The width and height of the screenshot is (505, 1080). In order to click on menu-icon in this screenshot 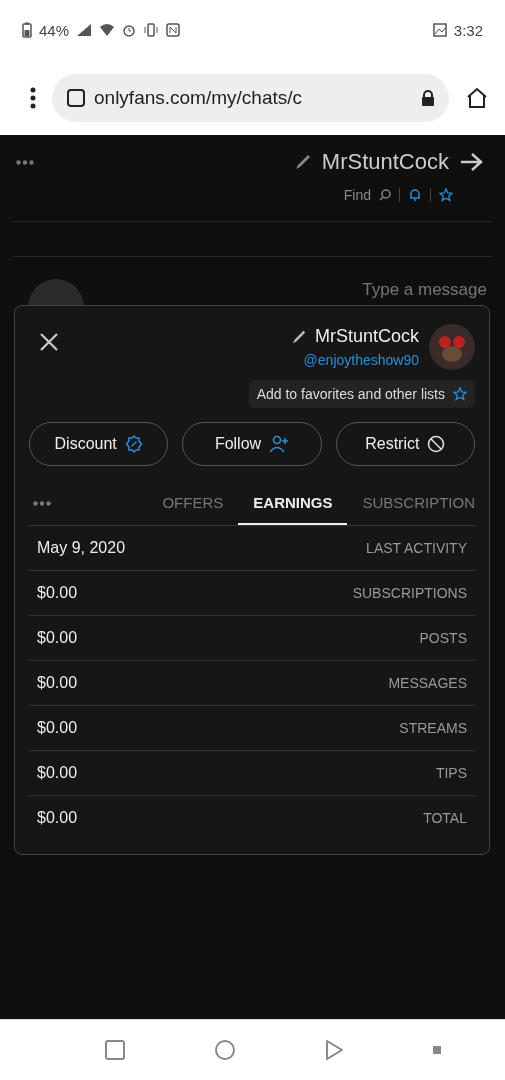, I will do `click(33, 97)`.